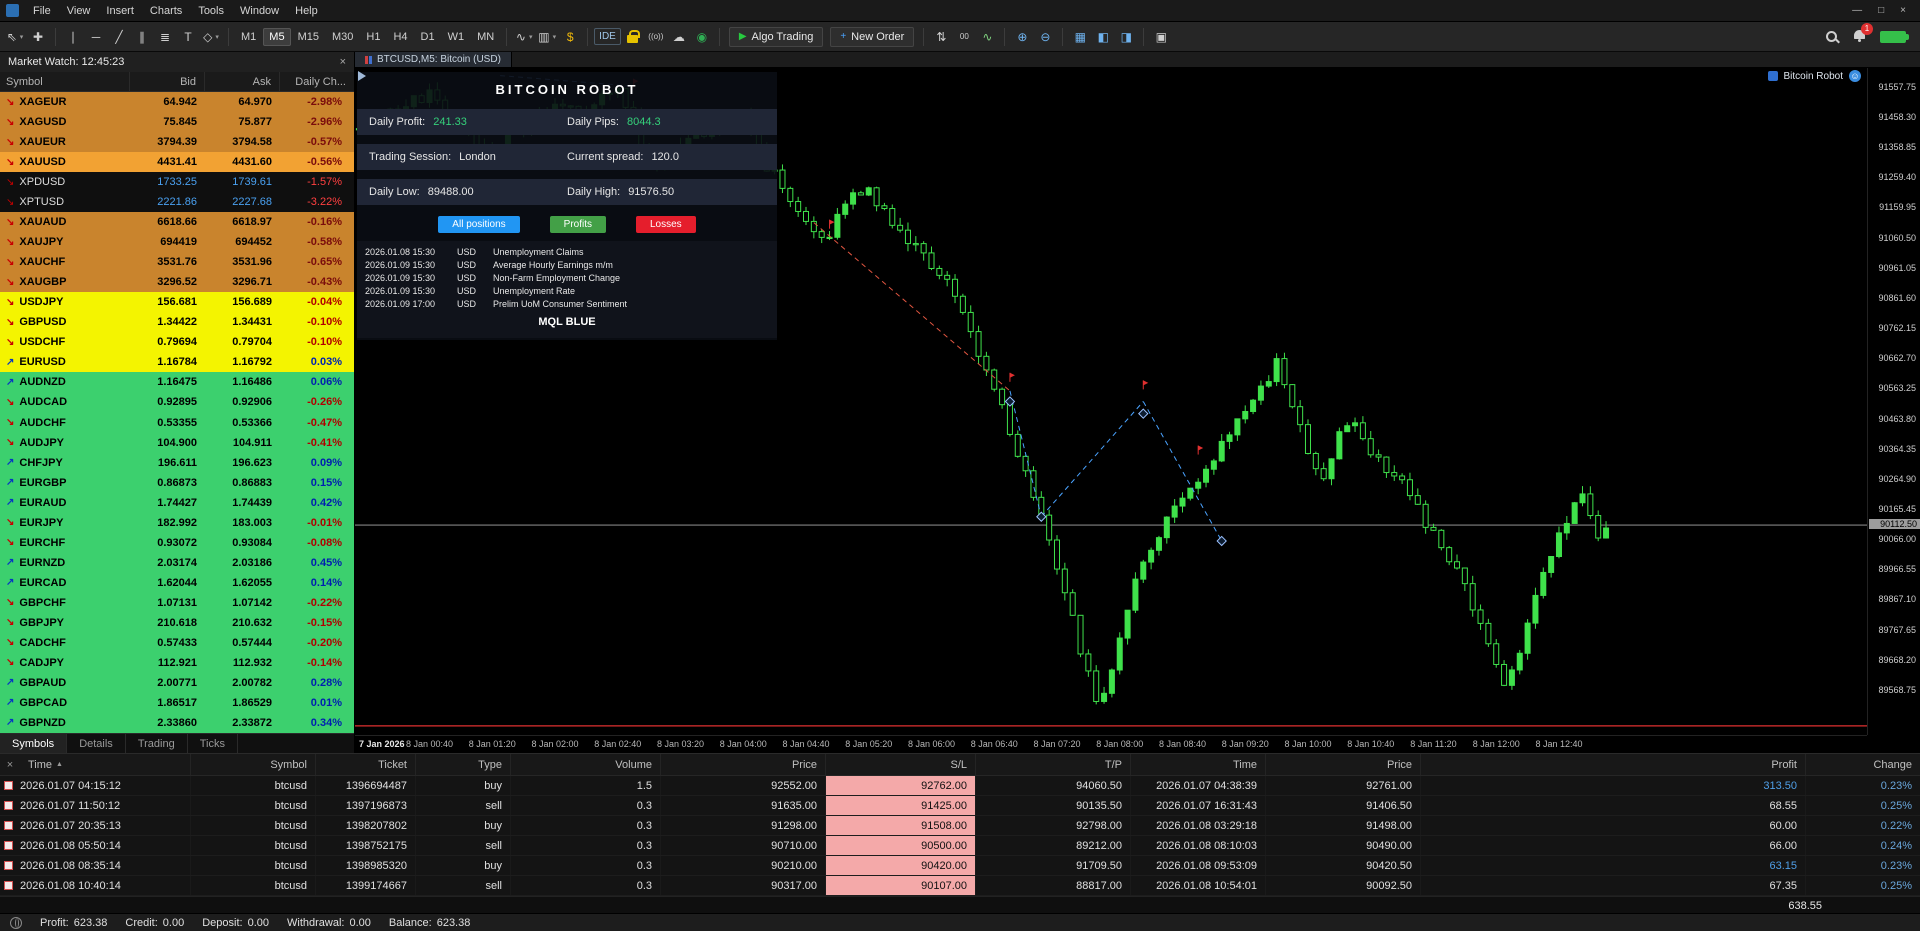  I want to click on toolbox-col-tp-7: T/P, so click(1052, 764).